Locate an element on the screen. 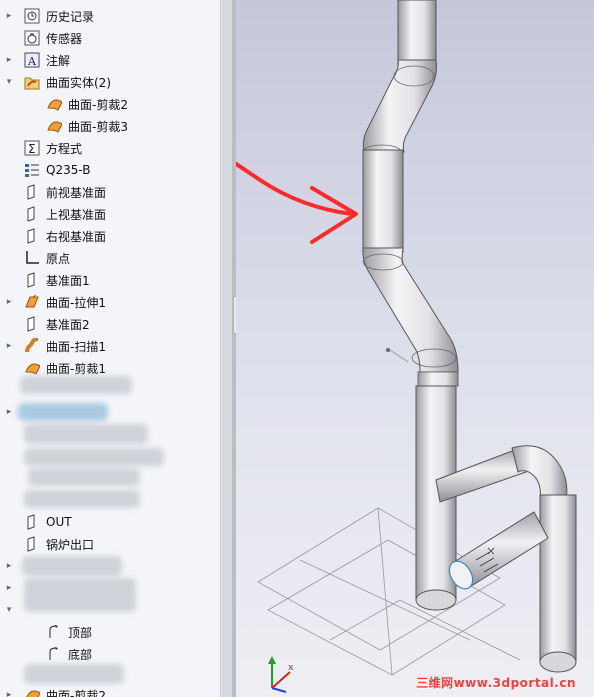  surface-sweep-icon is located at coordinates (32, 346).